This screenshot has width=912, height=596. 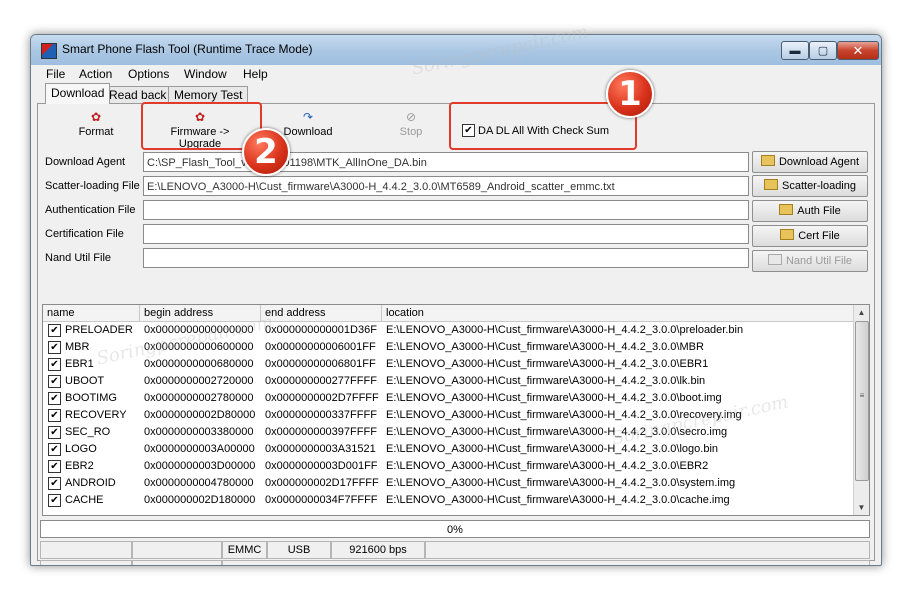 What do you see at coordinates (199, 449) in the screenshot?
I see `begin-address: 0x0000000003A00000` at bounding box center [199, 449].